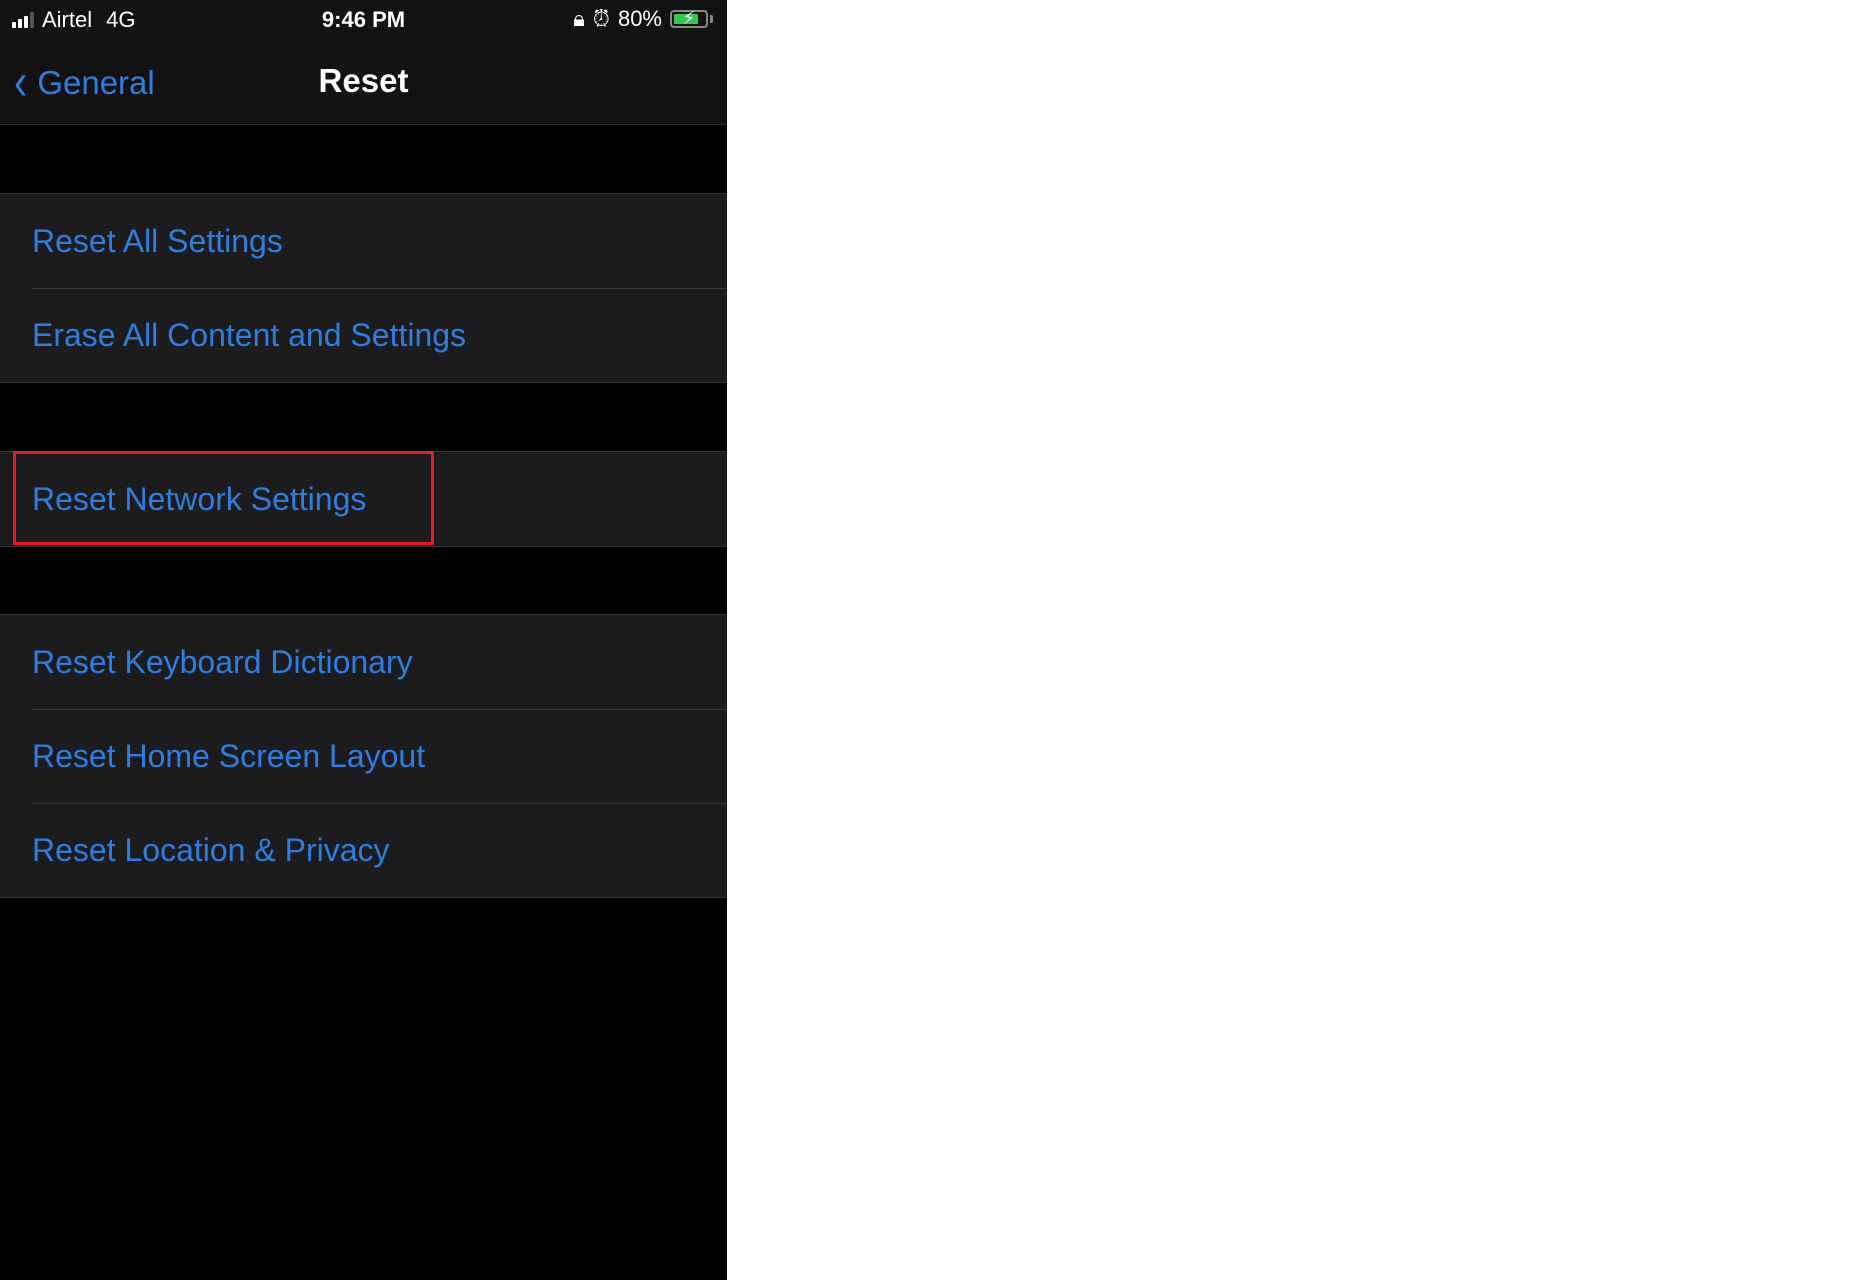 Image resolution: width=1859 pixels, height=1280 pixels. I want to click on battery-cap, so click(711, 19).